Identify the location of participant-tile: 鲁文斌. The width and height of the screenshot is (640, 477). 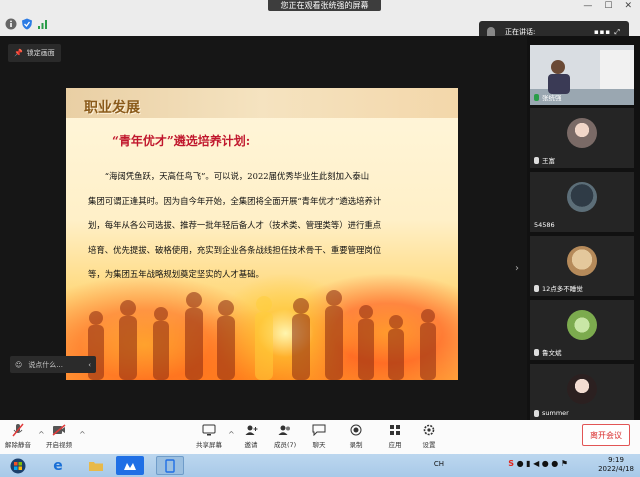
(582, 330).